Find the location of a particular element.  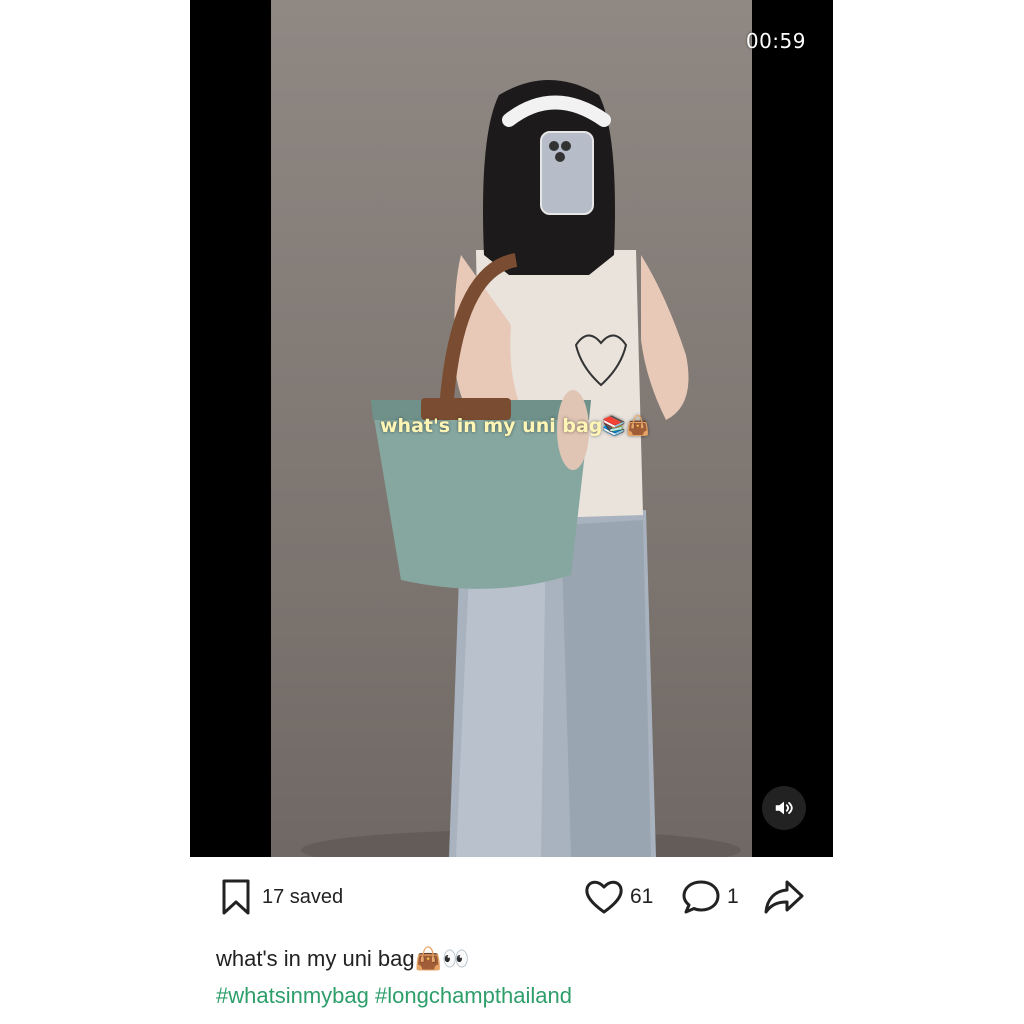

comment-count: 1 is located at coordinates (733, 896).